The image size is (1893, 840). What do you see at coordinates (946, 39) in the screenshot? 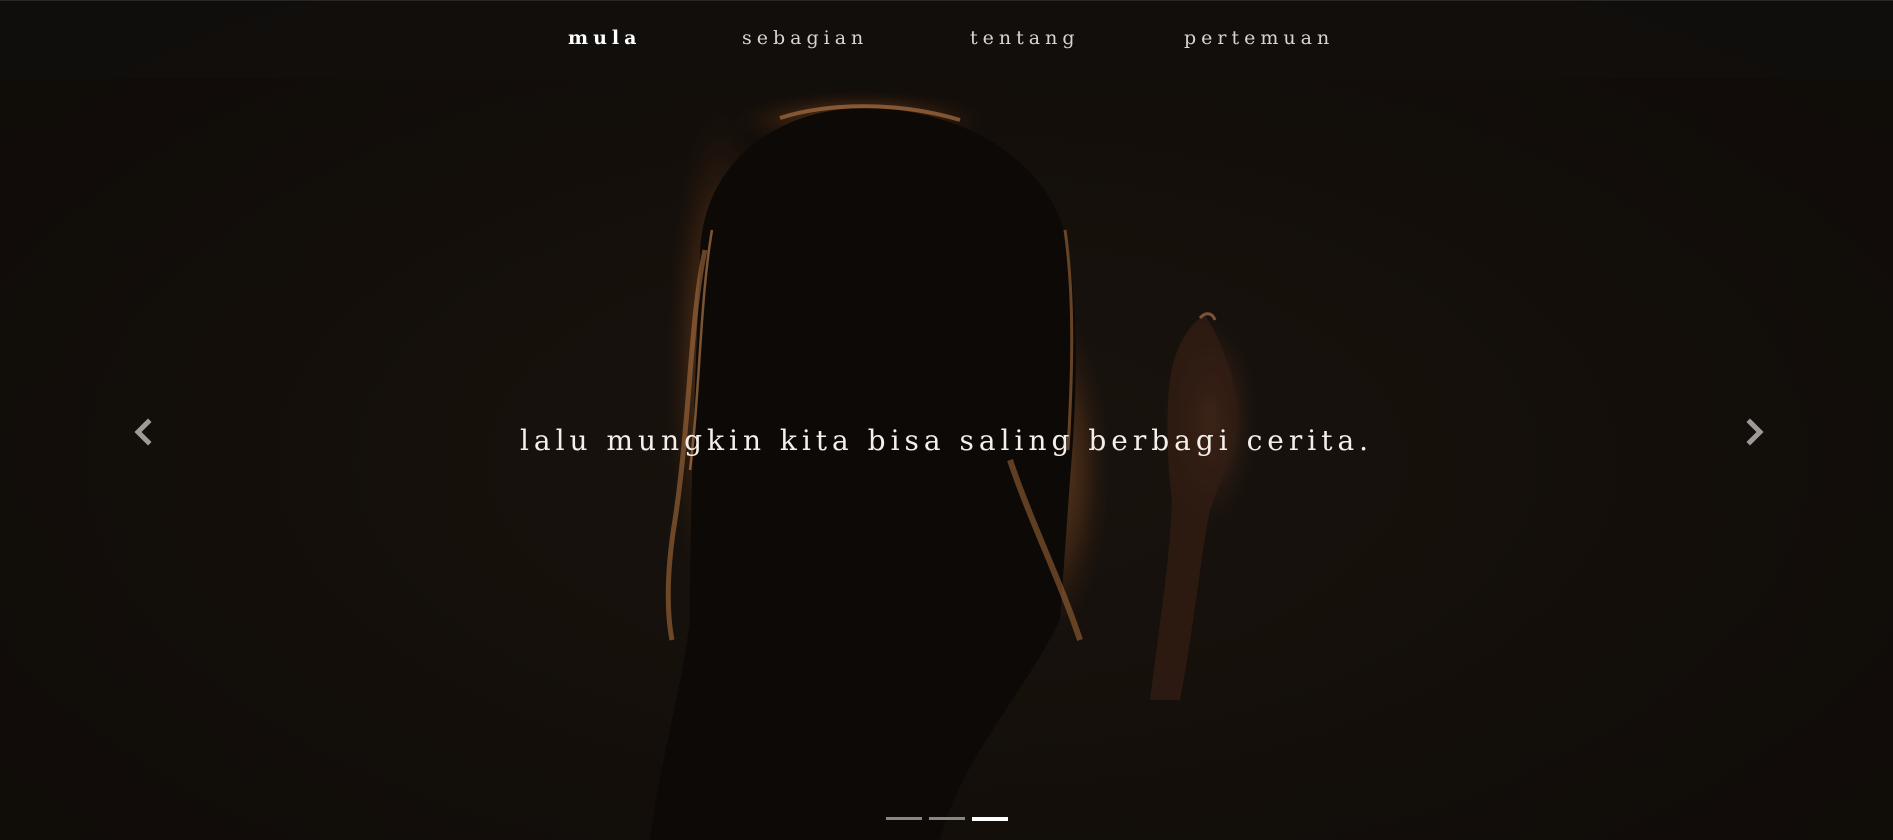
I see `top-navbar: mula sebagian tentang pertemuan` at bounding box center [946, 39].